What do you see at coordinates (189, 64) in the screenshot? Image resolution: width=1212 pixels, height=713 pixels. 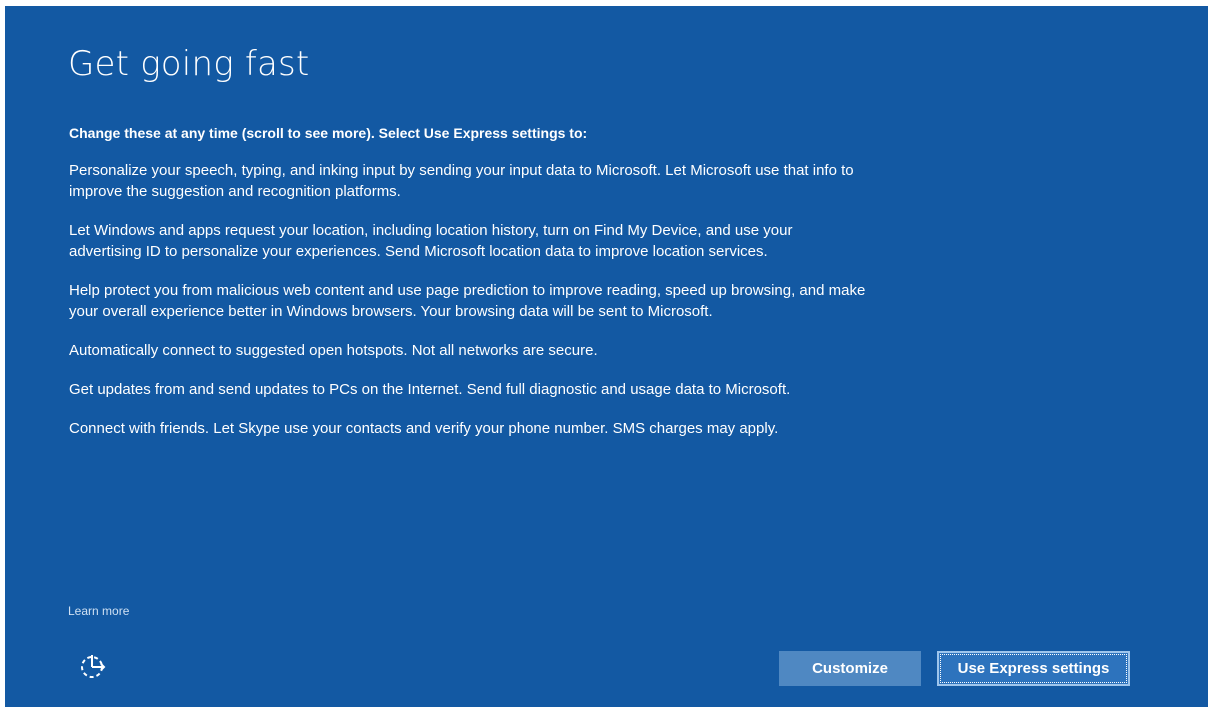 I see `page-title: Get going fast` at bounding box center [189, 64].